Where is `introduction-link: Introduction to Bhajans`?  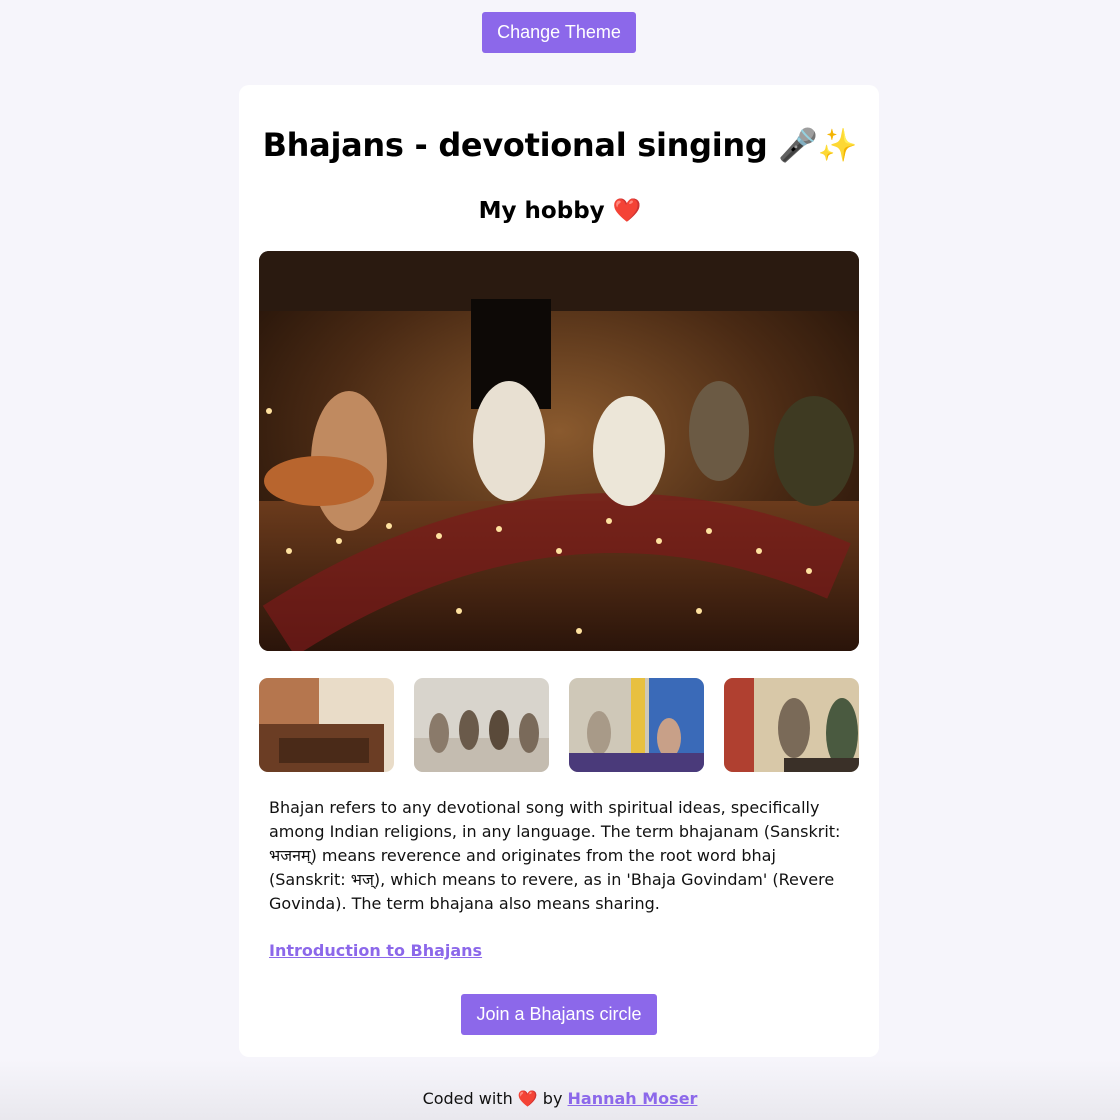
introduction-link: Introduction to Bhajans is located at coordinates (375, 950).